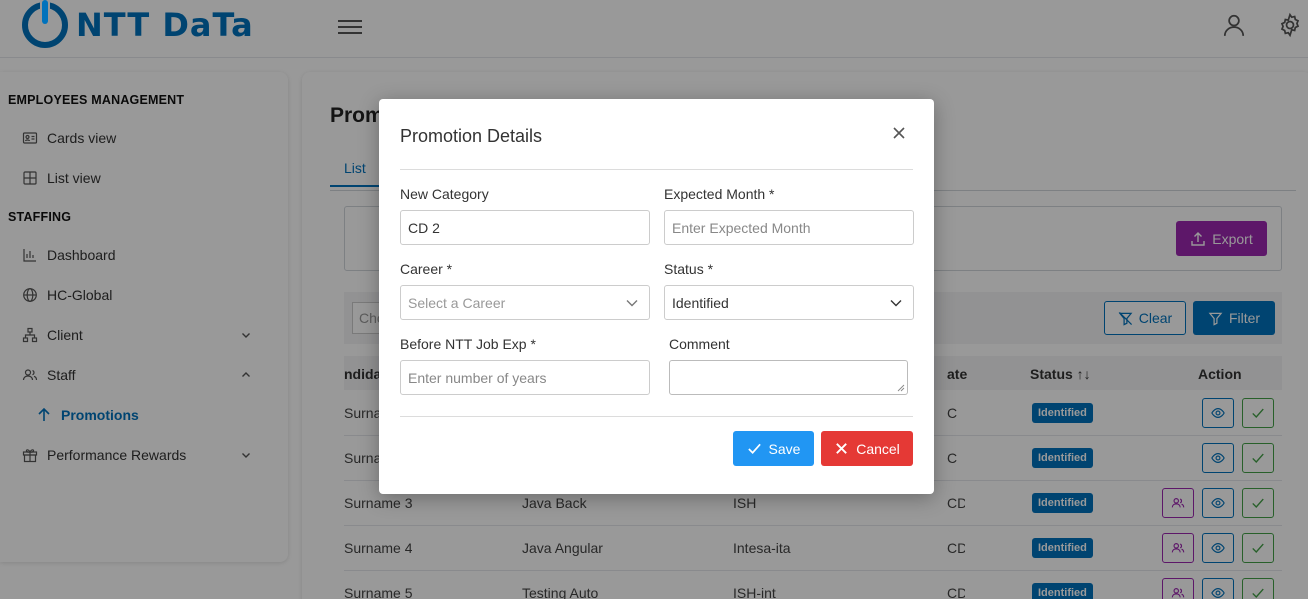  I want to click on modal-header-divider, so click(656, 169).